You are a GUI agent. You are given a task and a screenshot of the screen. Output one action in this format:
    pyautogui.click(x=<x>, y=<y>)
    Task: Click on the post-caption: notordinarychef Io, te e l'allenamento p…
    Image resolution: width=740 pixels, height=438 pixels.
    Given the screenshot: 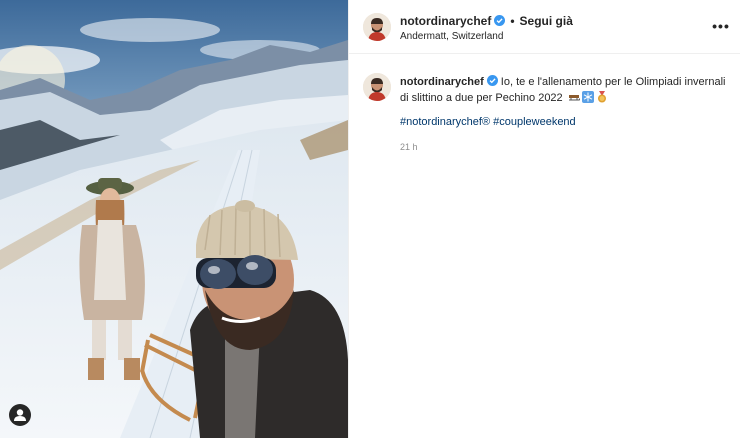 What is the action you would take?
    pyautogui.click(x=565, y=90)
    